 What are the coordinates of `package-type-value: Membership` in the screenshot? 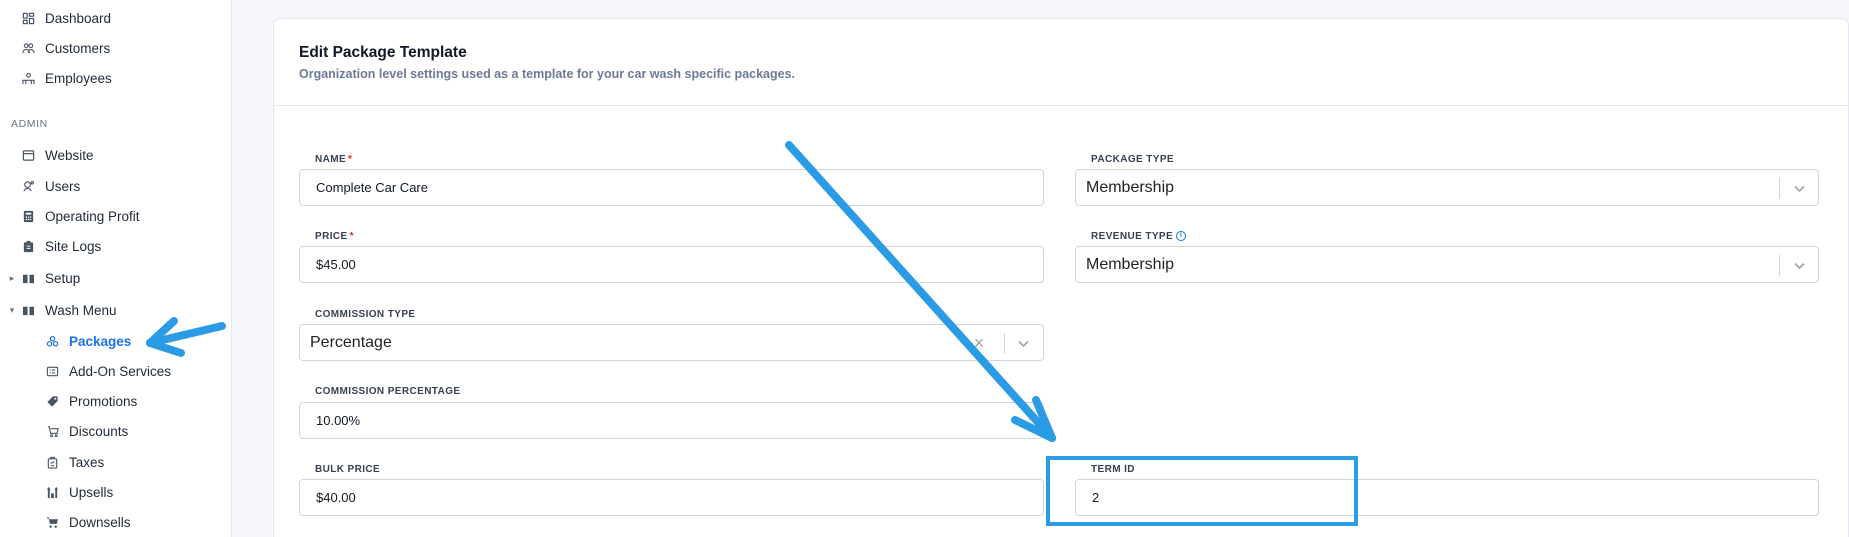 It's located at (1130, 187).